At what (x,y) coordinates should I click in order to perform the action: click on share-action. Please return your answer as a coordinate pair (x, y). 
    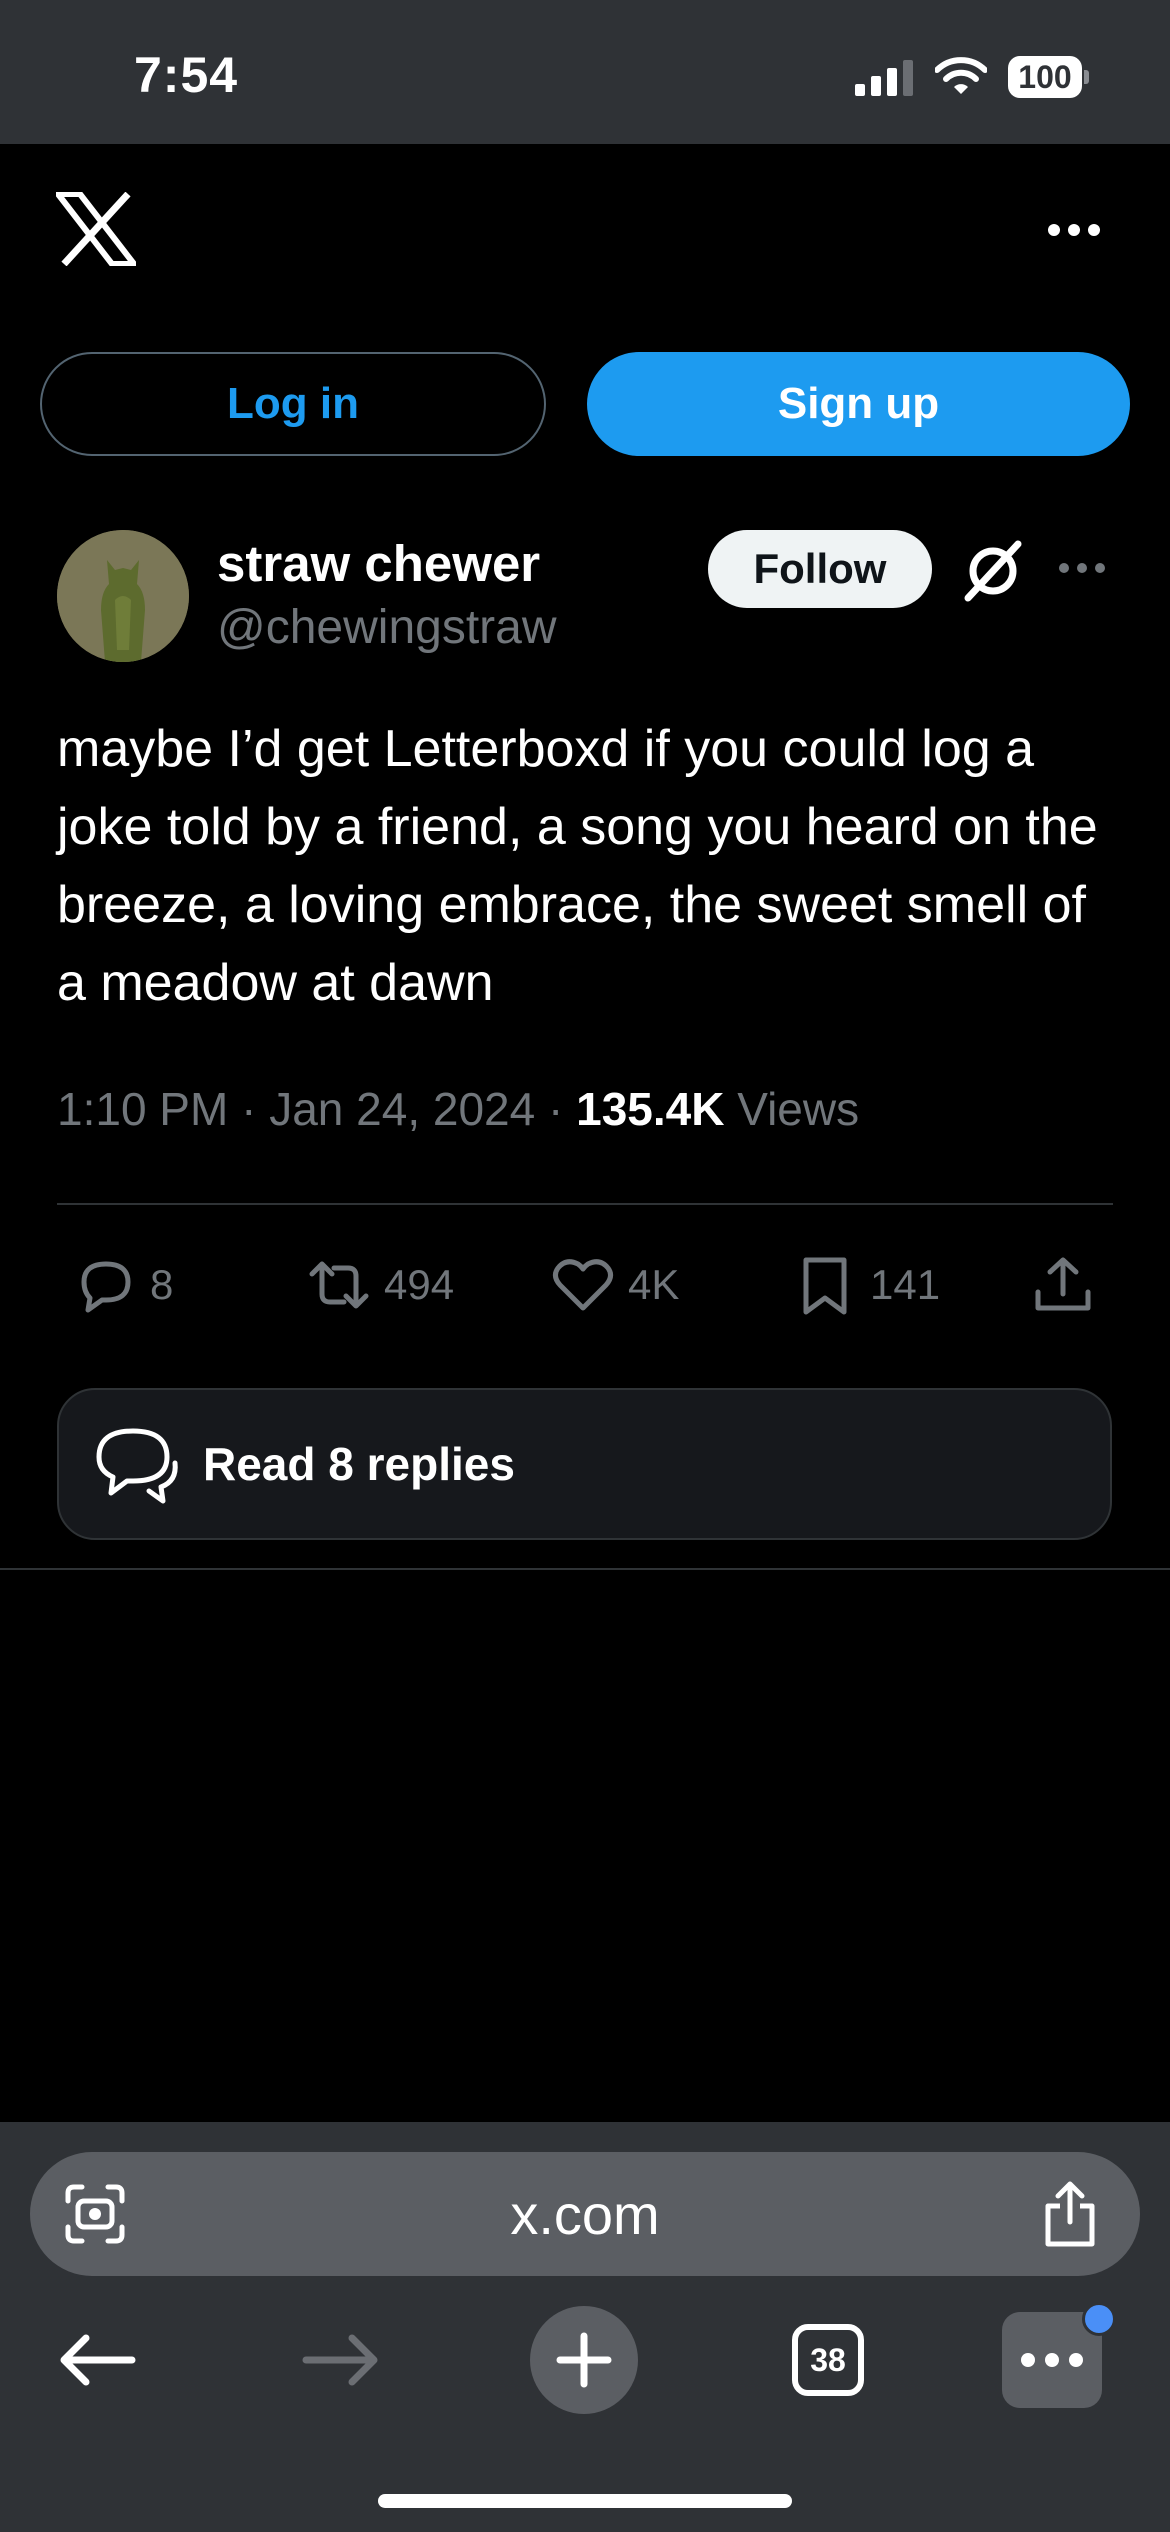
    Looking at the image, I should click on (1063, 1285).